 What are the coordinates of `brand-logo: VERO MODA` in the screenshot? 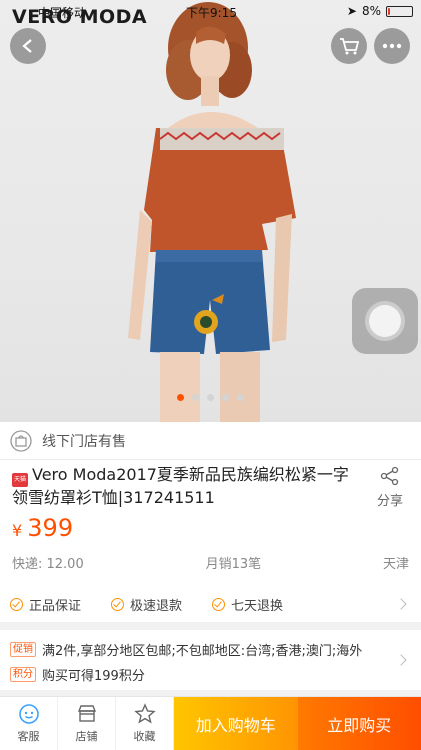 It's located at (80, 17).